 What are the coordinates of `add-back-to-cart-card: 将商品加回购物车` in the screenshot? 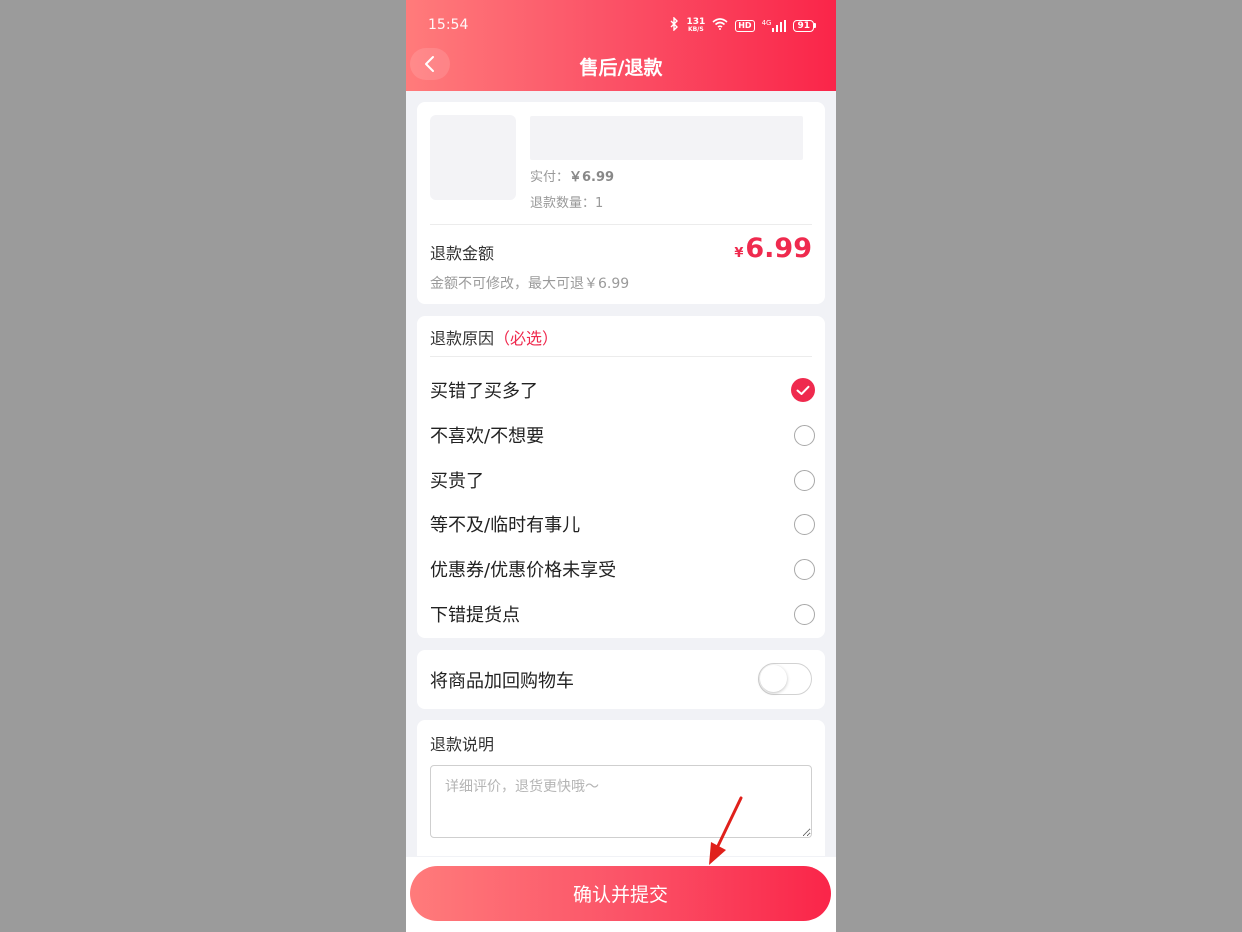 It's located at (621, 679).